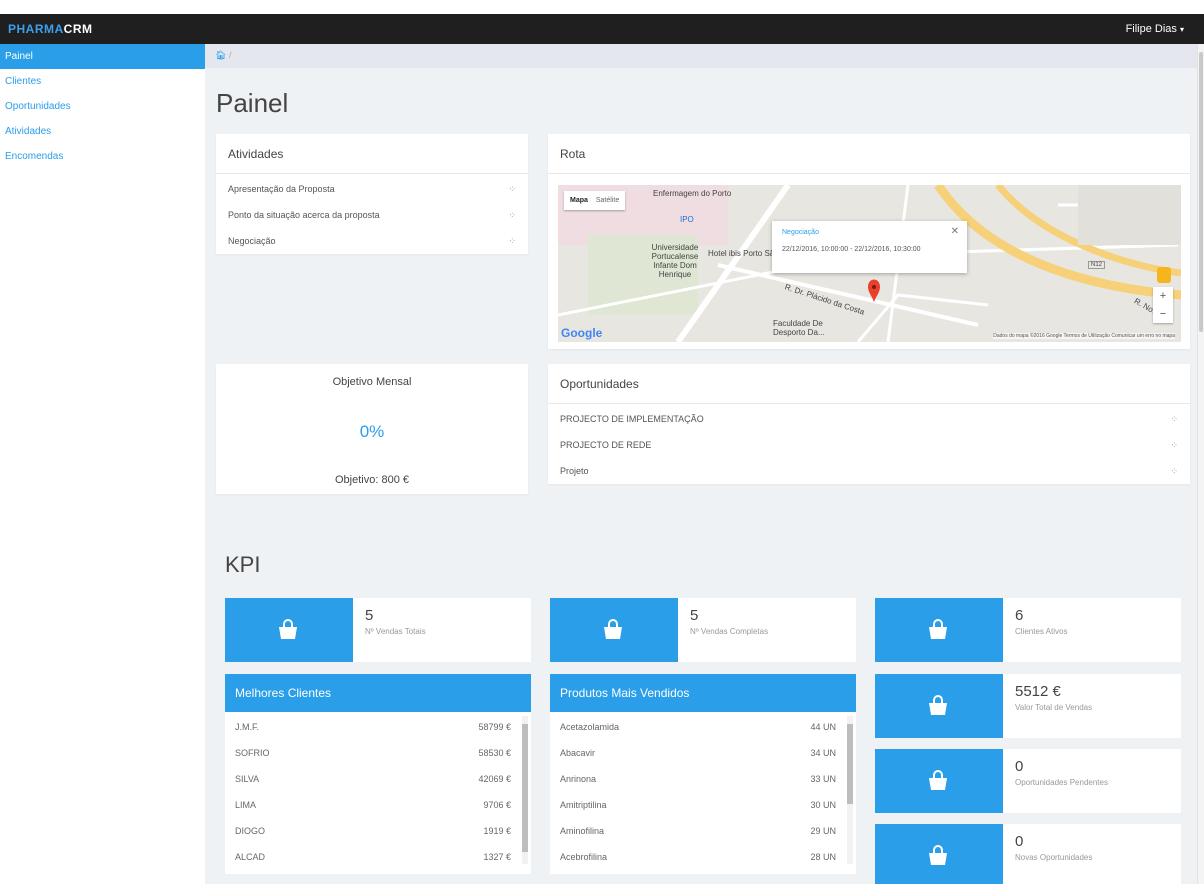 The image size is (1204, 884). Describe the element at coordinates (823, 857) in the screenshot. I see `product-value: 28 UN` at that location.